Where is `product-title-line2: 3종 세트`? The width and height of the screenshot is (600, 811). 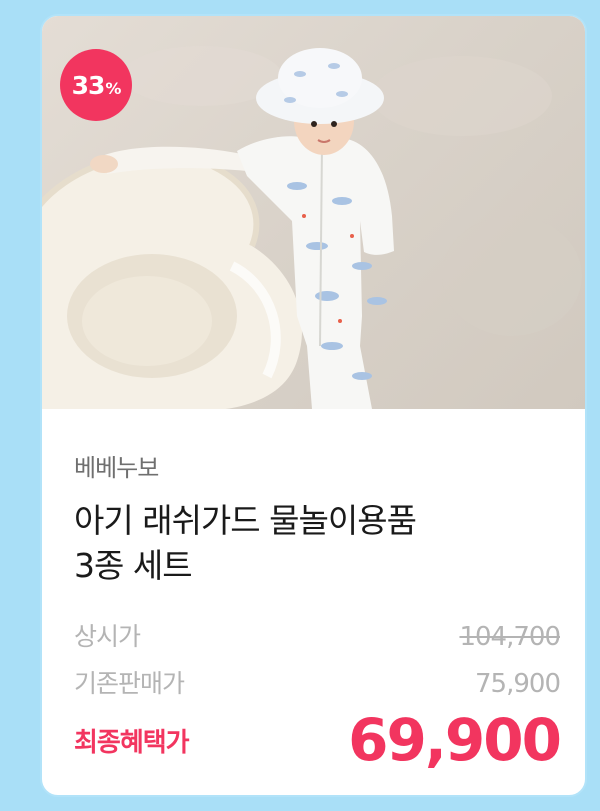 product-title-line2: 3종 세트 is located at coordinates (133, 565).